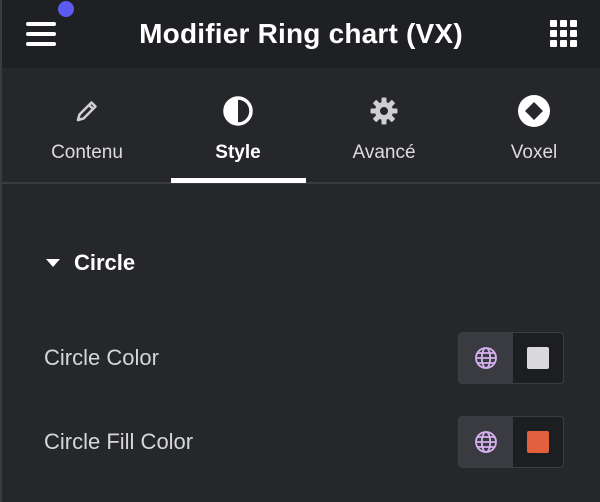 This screenshot has height=502, width=600. Describe the element at coordinates (87, 152) in the screenshot. I see `tab-label: Contenu` at that location.